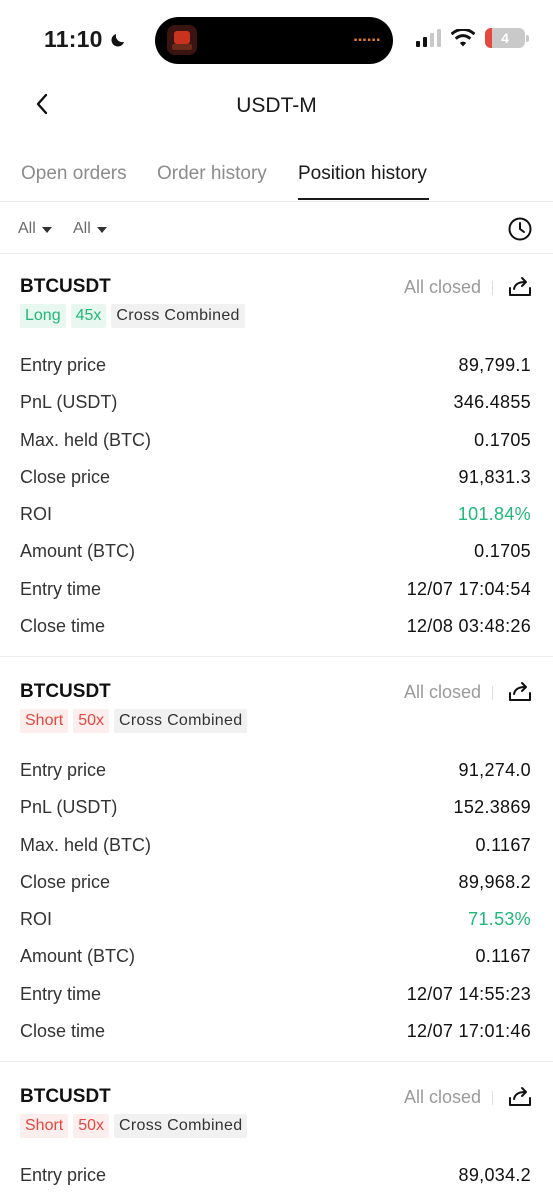  Describe the element at coordinates (117, 40) in the screenshot. I see `moon-icon` at that location.